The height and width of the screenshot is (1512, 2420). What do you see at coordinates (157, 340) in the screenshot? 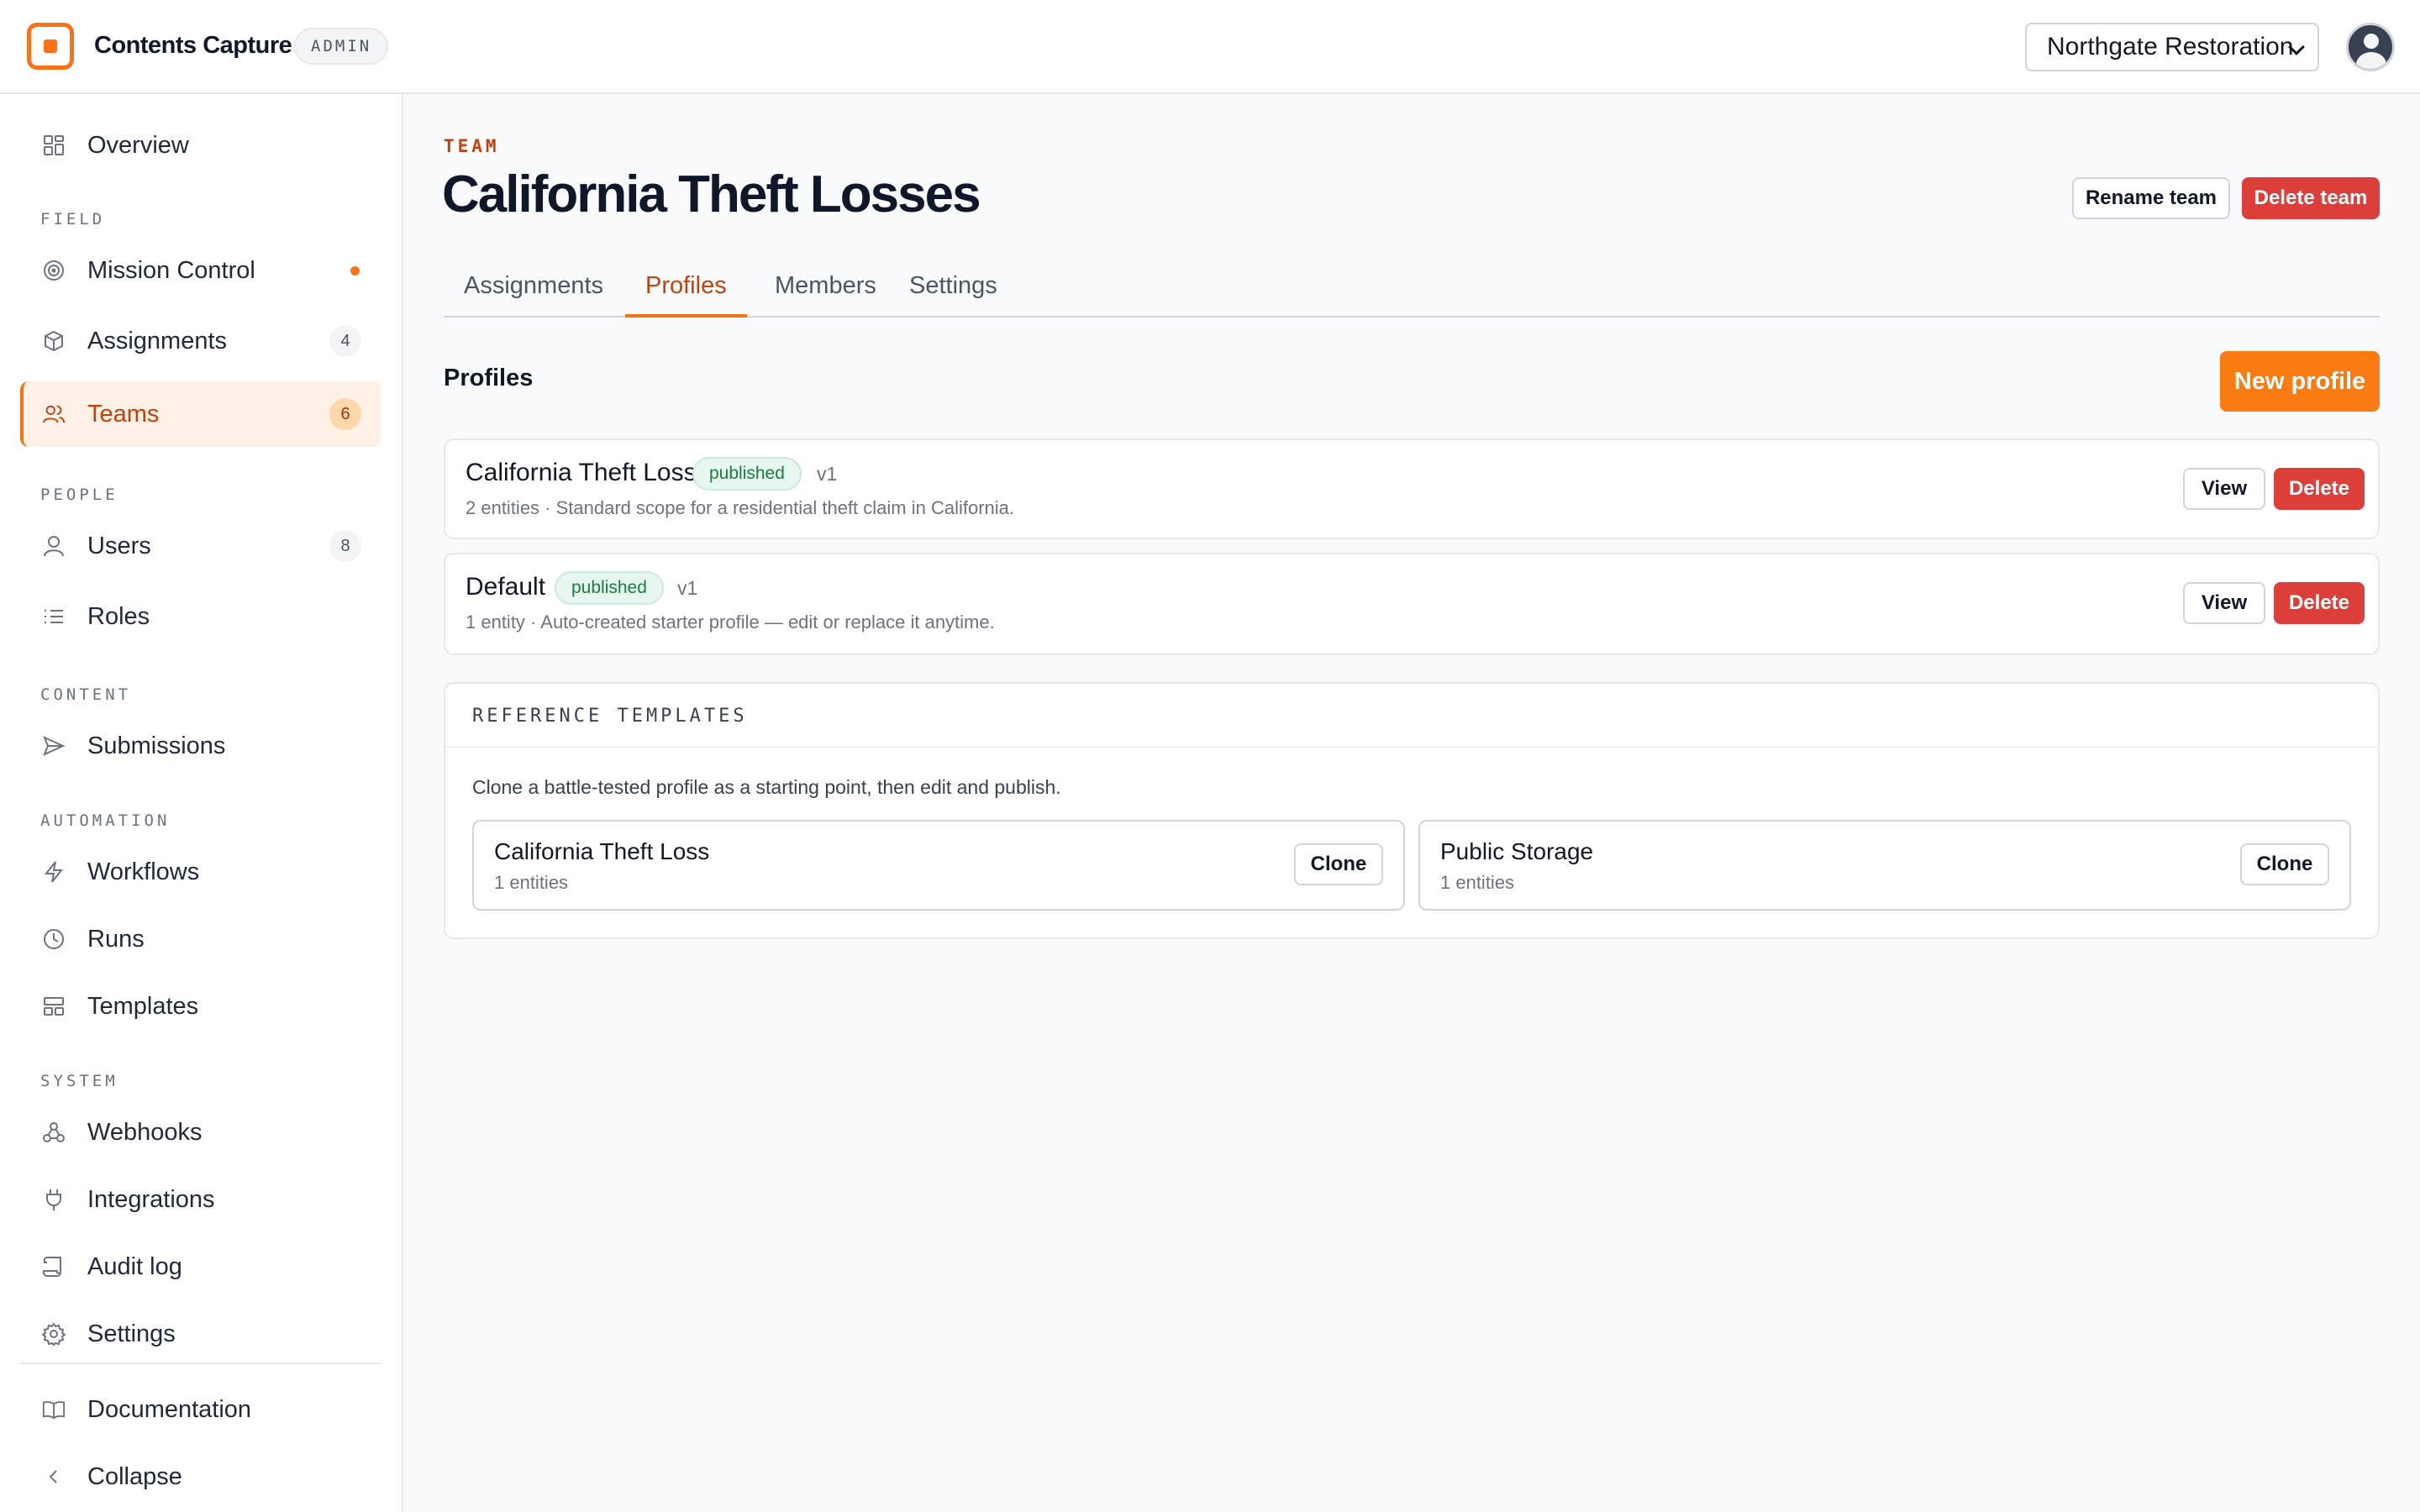
I see `sidebar-item-label: Assignments` at bounding box center [157, 340].